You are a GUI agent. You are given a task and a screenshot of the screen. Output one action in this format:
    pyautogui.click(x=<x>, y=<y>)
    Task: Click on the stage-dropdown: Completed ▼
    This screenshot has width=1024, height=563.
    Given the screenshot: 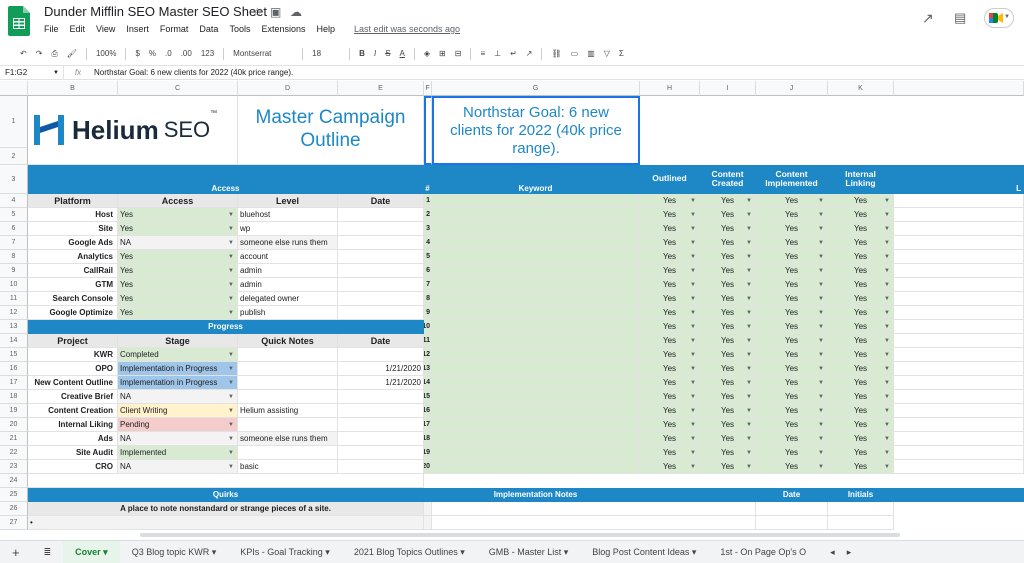 What is the action you would take?
    pyautogui.click(x=178, y=355)
    